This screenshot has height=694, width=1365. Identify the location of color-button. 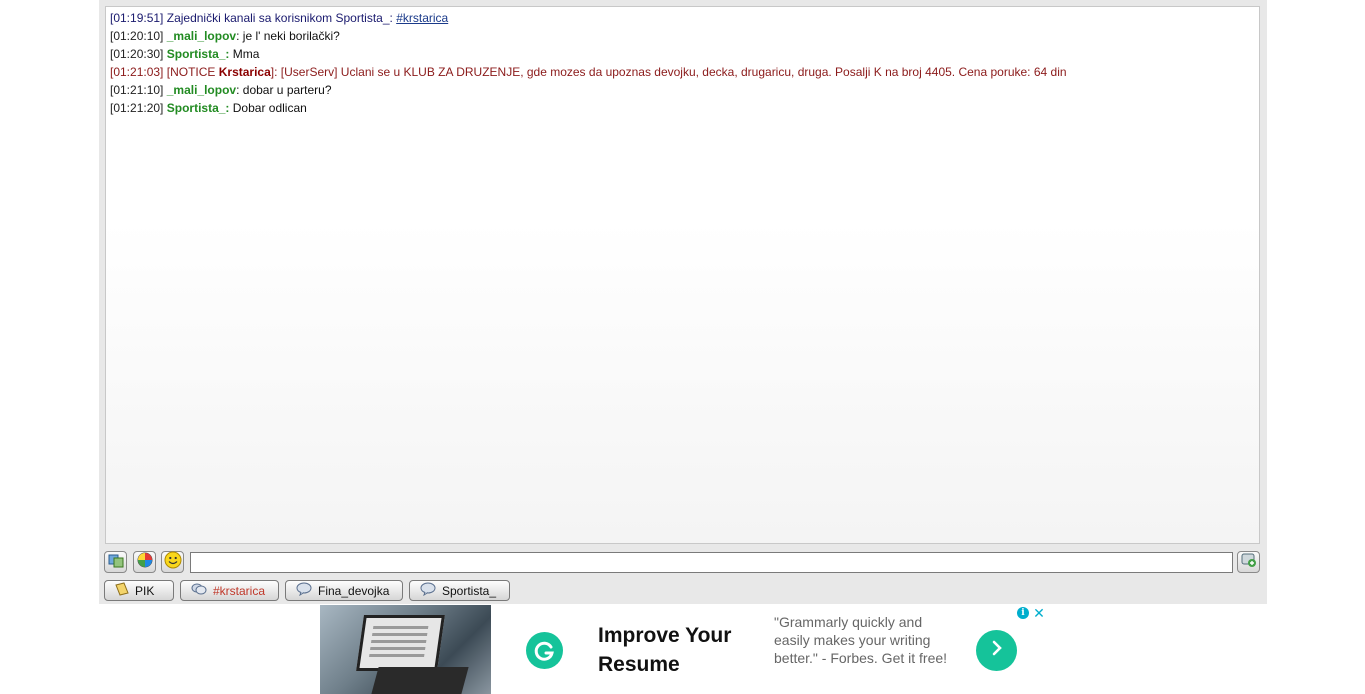
(144, 562).